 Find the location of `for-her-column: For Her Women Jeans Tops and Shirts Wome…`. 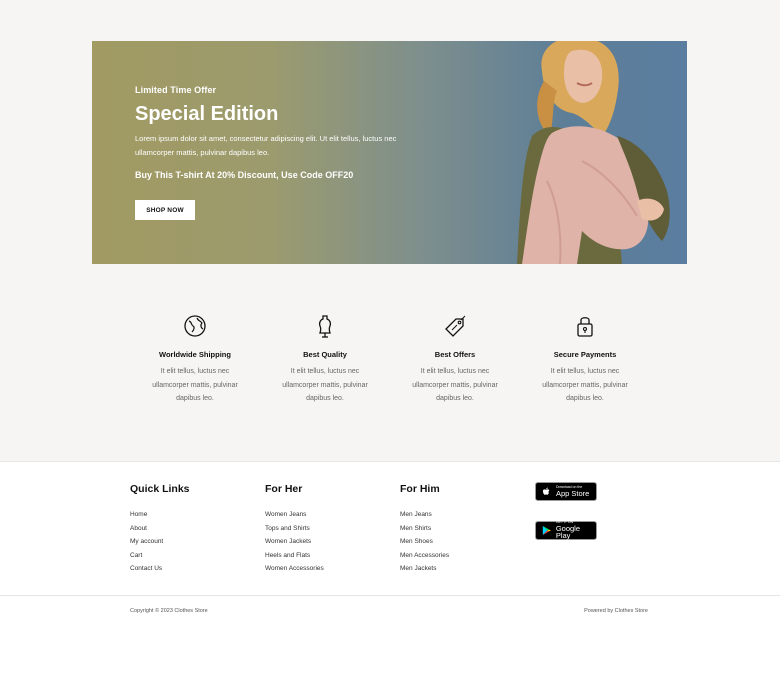

for-her-column: For Her Women Jeans Tops and Shirts Wome… is located at coordinates (332, 529).